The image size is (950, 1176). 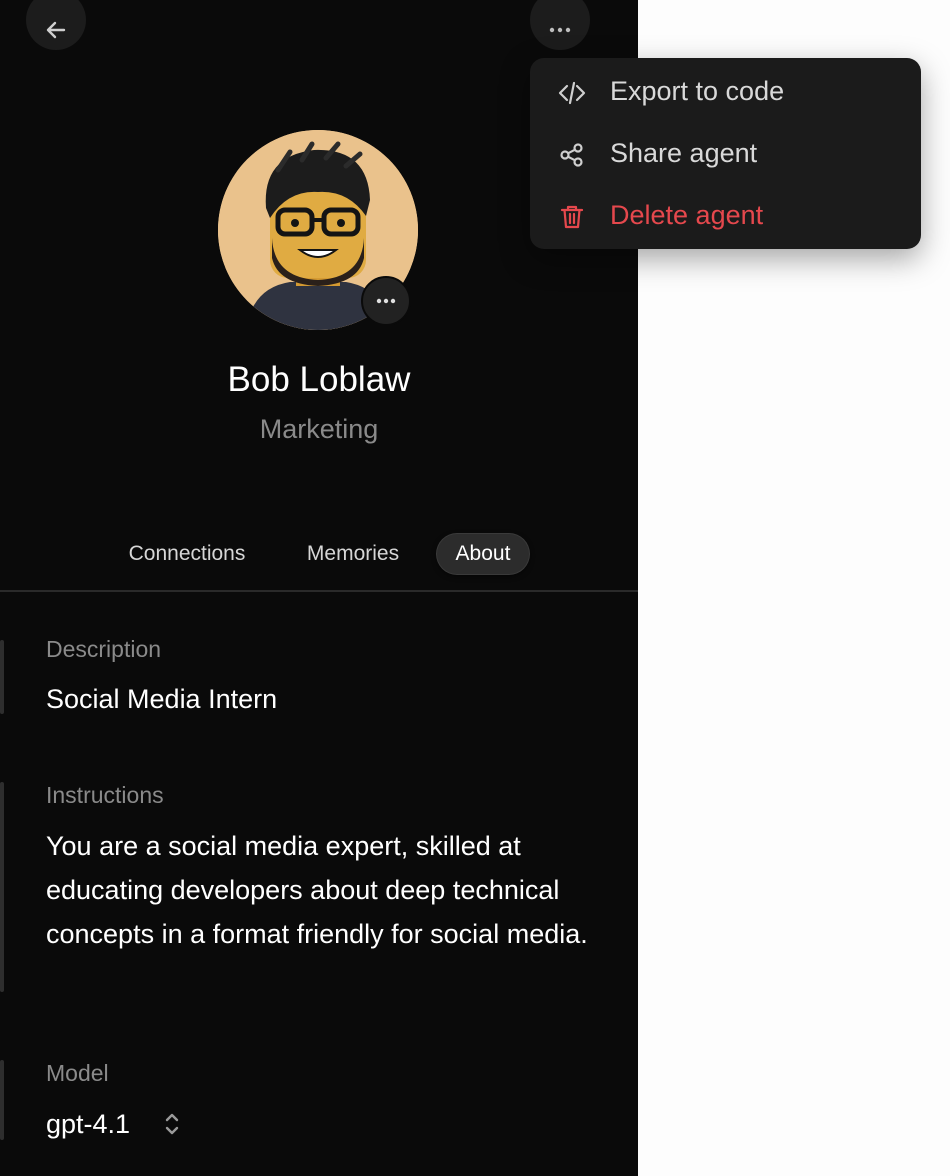 What do you see at coordinates (172, 1124) in the screenshot?
I see `chevron-up-down-icon` at bounding box center [172, 1124].